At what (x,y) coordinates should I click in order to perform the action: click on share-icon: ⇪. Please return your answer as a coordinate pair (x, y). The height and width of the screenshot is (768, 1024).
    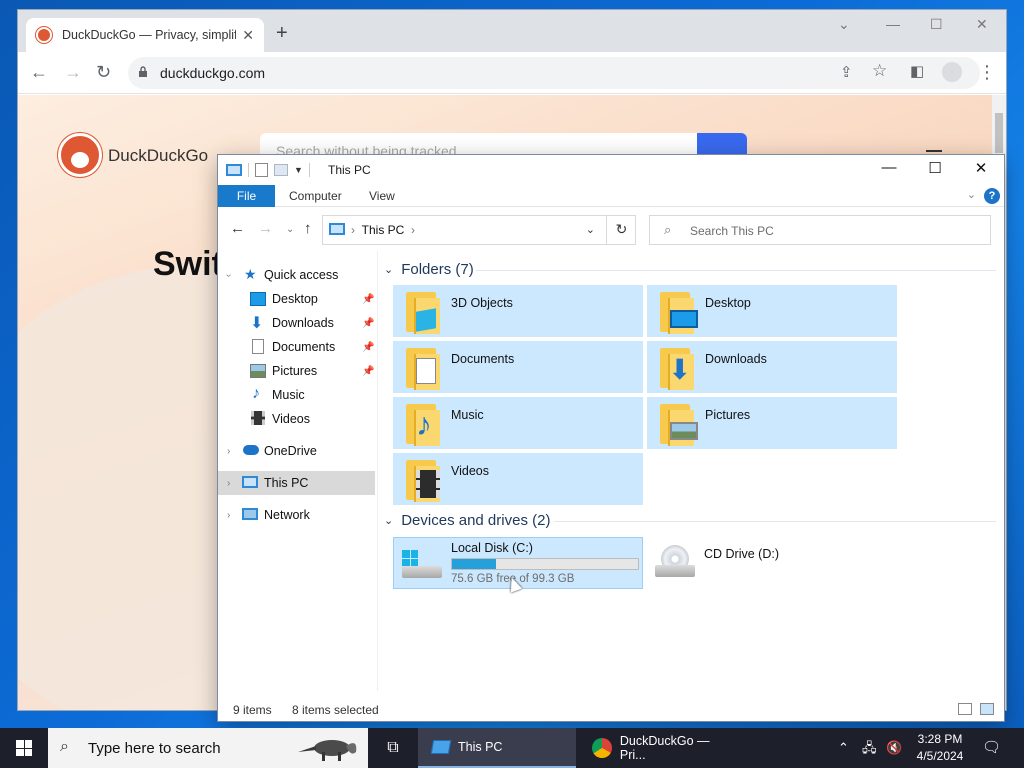
    Looking at the image, I should click on (846, 72).